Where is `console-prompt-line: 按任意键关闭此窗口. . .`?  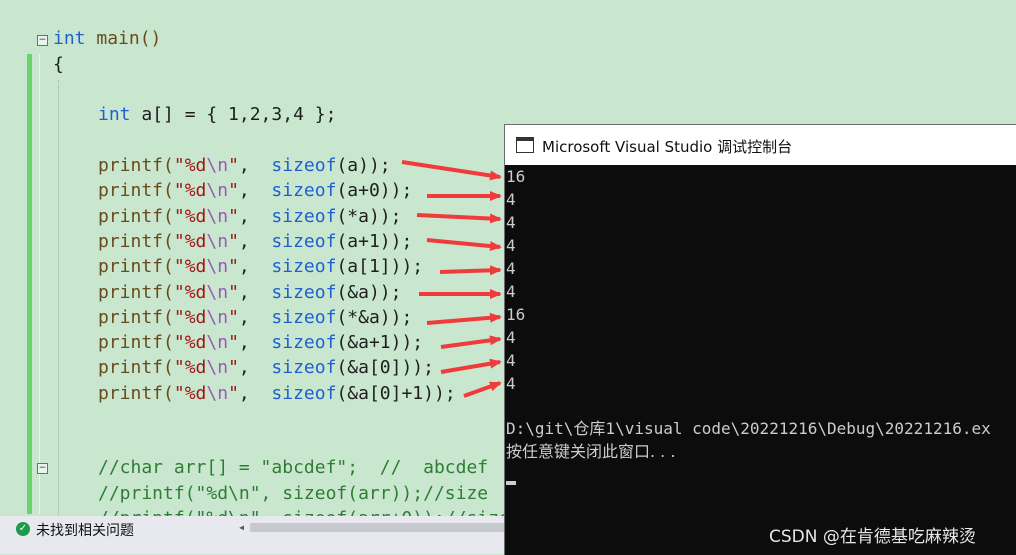
console-prompt-line: 按任意键关闭此窗口. . . is located at coordinates (591, 451).